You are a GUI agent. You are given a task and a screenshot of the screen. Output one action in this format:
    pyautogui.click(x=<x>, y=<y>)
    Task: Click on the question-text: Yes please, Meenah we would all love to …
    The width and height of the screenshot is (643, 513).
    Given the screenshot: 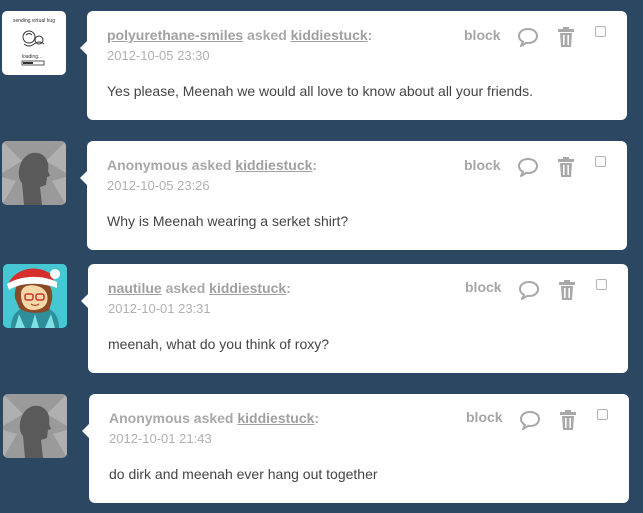 What is the action you would take?
    pyautogui.click(x=320, y=91)
    